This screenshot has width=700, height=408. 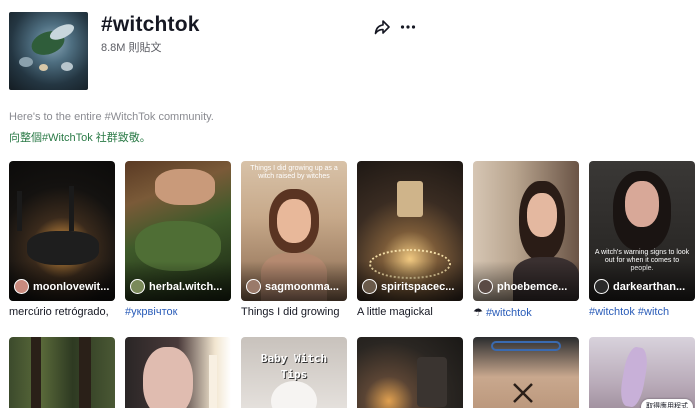 What do you see at coordinates (478, 313) in the screenshot?
I see `umbrella-icon: ☂` at bounding box center [478, 313].